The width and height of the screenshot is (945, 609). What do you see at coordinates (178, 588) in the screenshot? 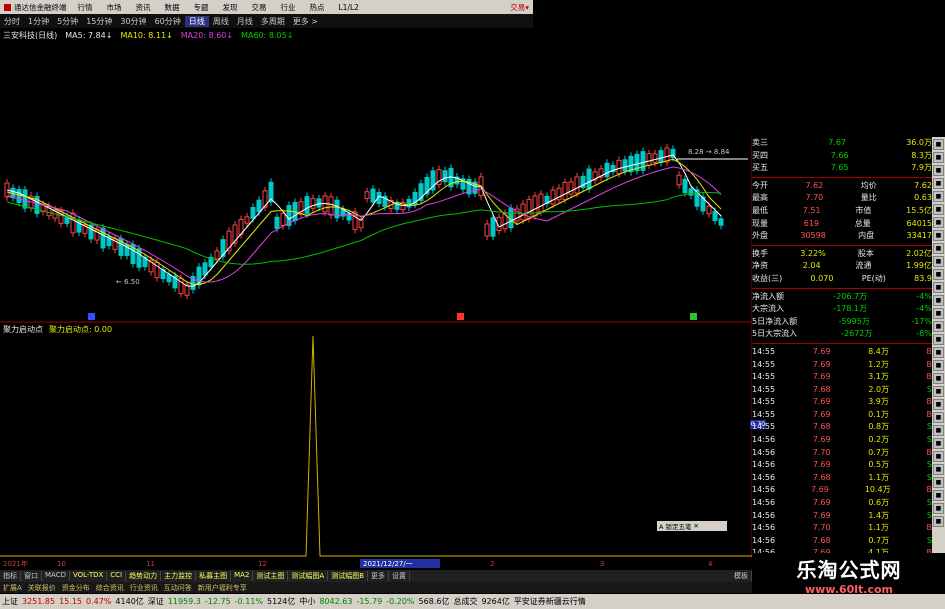
I see `info-tab: 互动问答` at bounding box center [178, 588].